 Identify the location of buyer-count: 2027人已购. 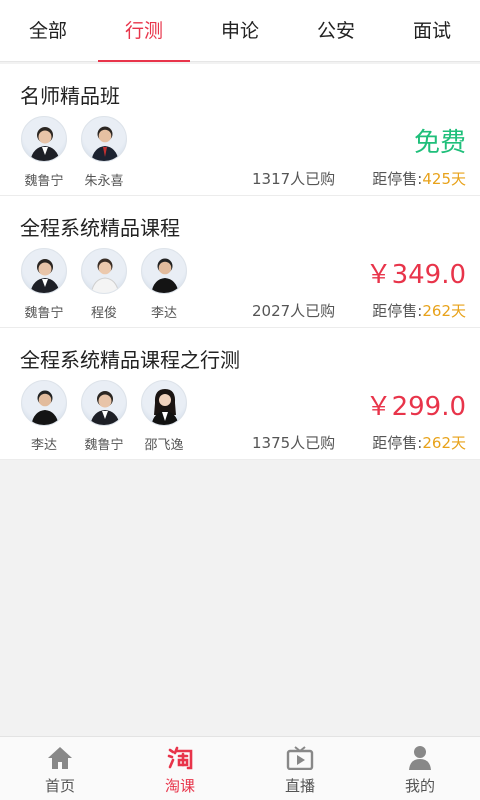
(294, 311).